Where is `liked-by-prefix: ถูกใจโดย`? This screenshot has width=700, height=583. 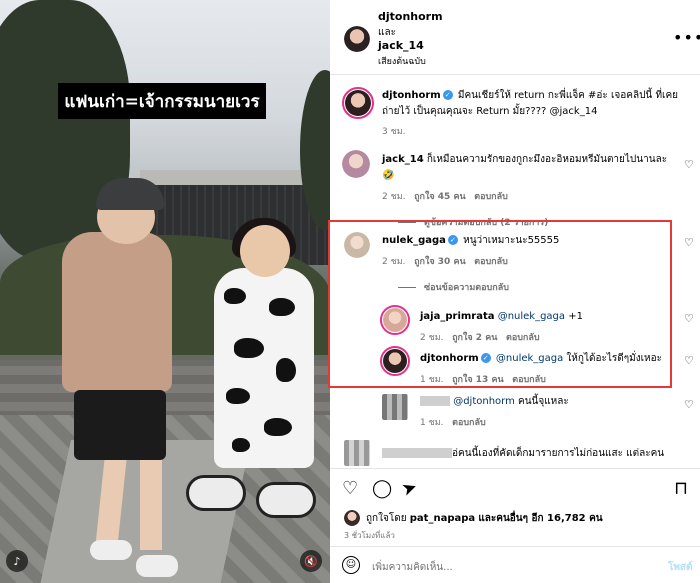
liked-by-prefix: ถูกใจโดย is located at coordinates (386, 518).